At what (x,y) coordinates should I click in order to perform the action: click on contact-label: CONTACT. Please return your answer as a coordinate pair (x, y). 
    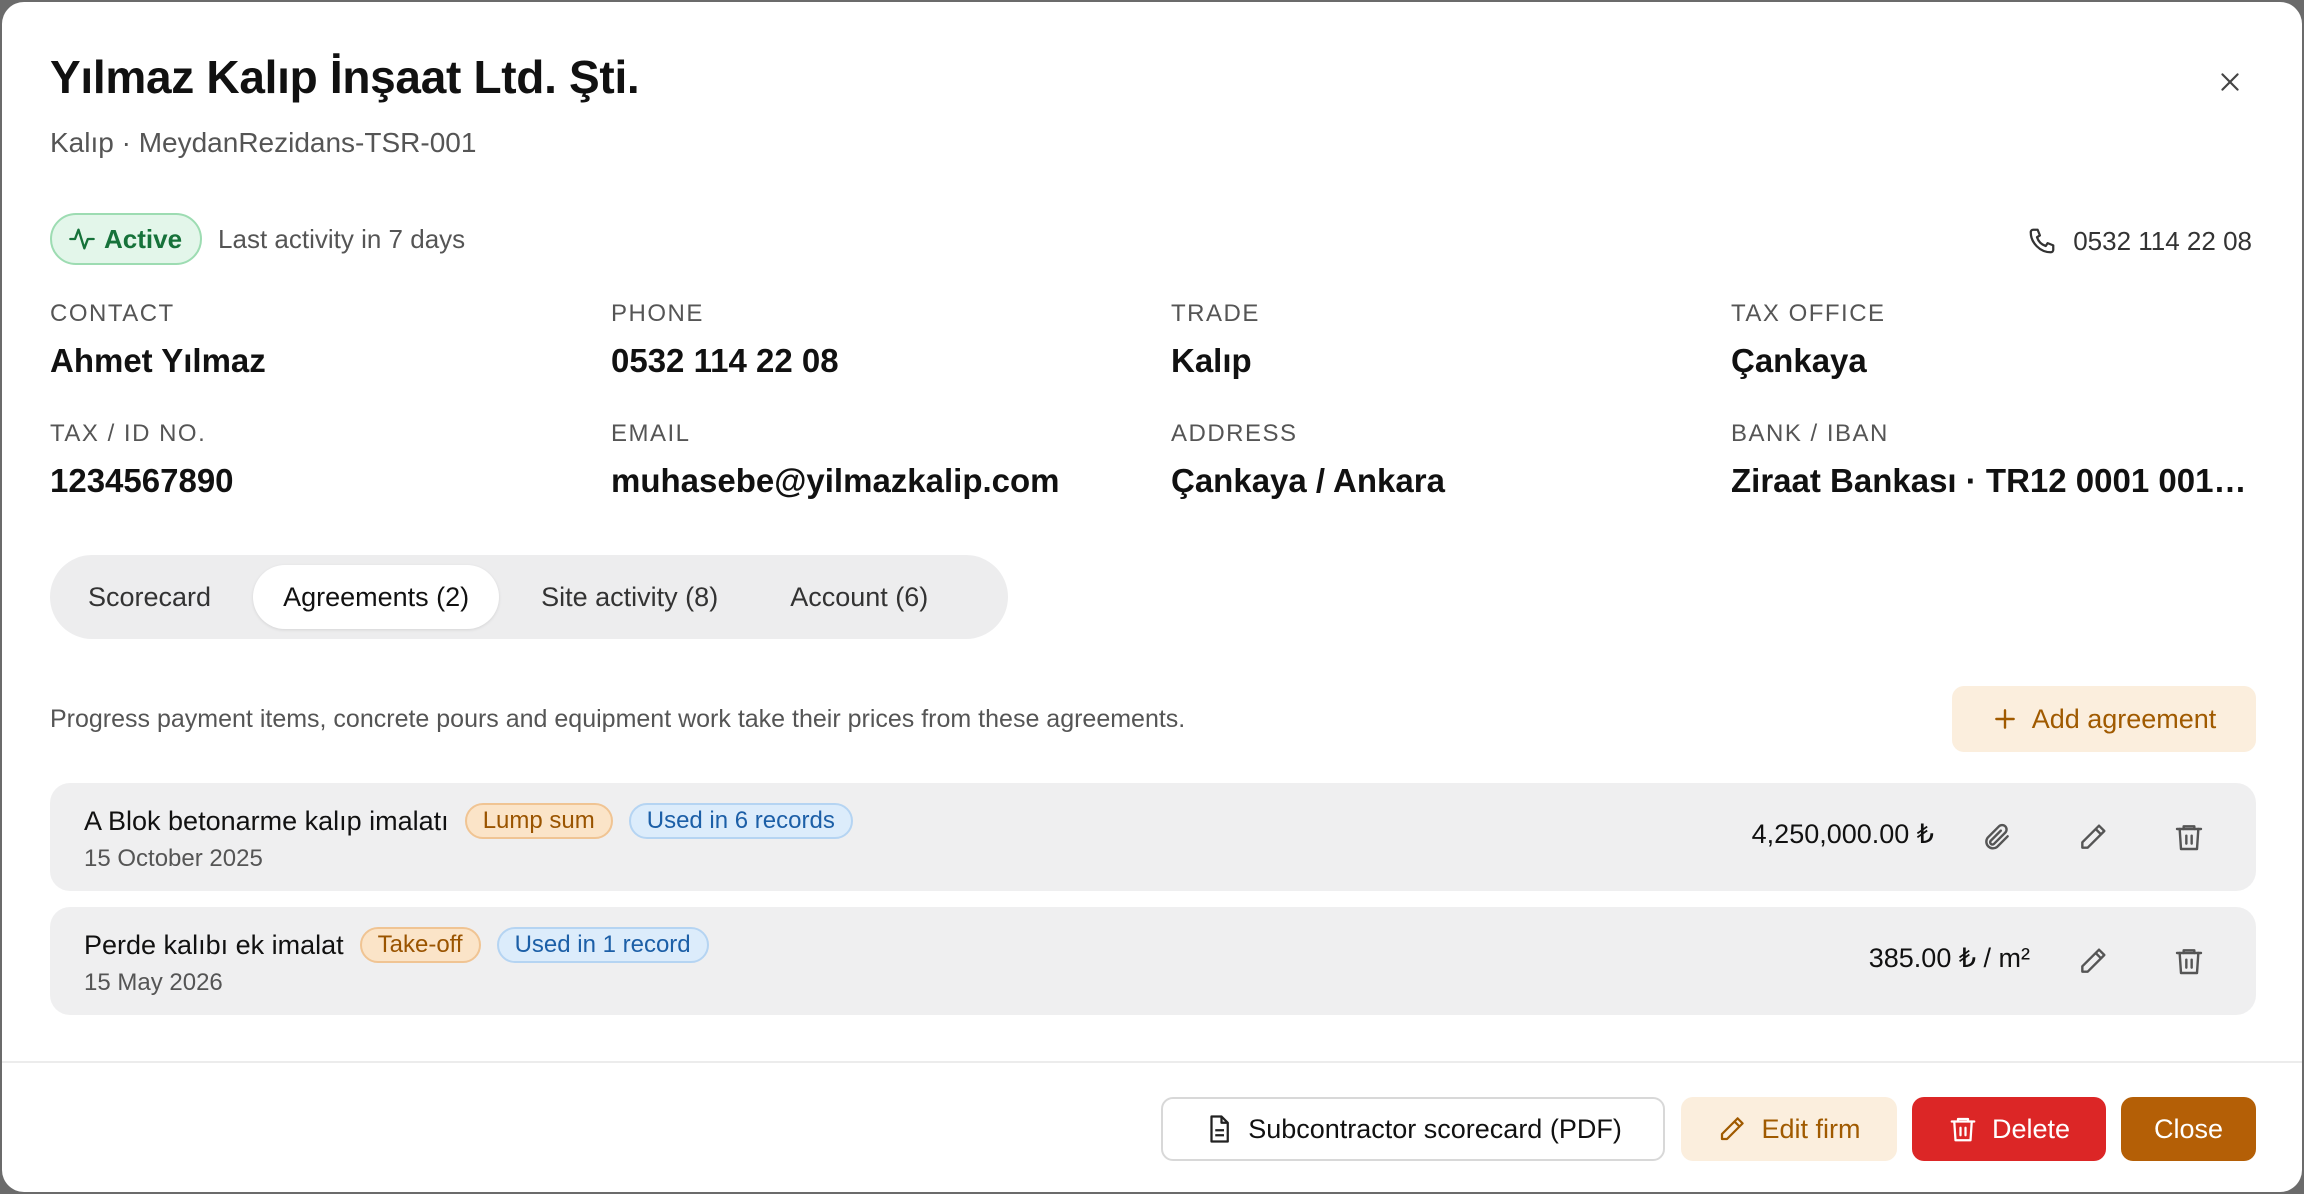
    Looking at the image, I should click on (112, 313).